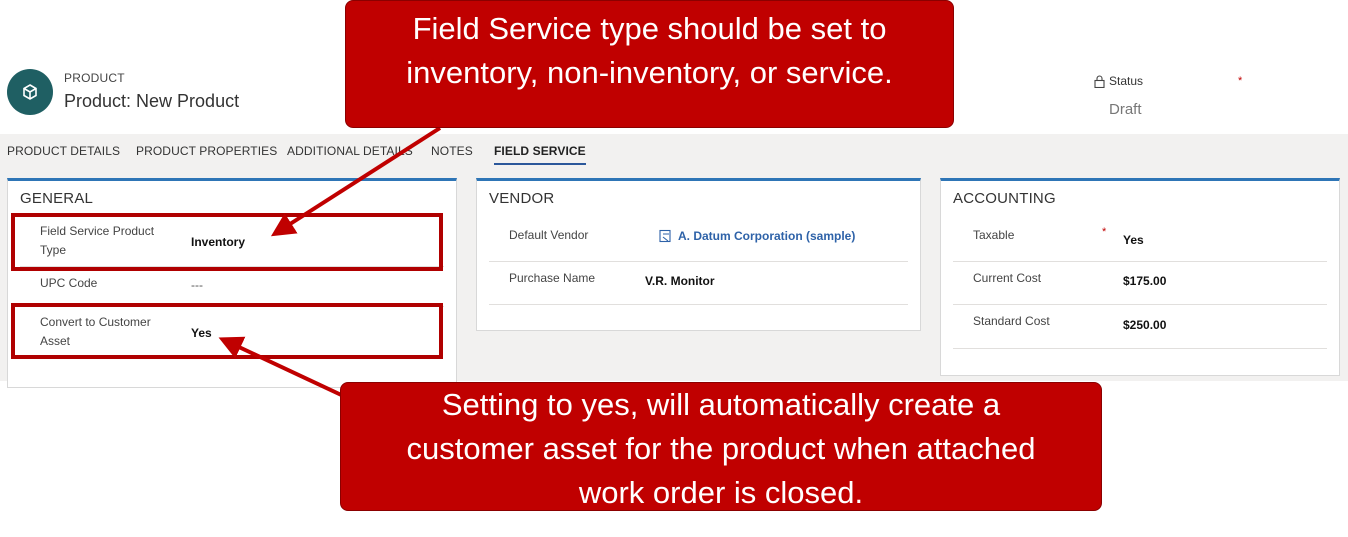 The height and width of the screenshot is (537, 1348). What do you see at coordinates (94, 78) in the screenshot?
I see `entity-type-label: PRODUCT` at bounding box center [94, 78].